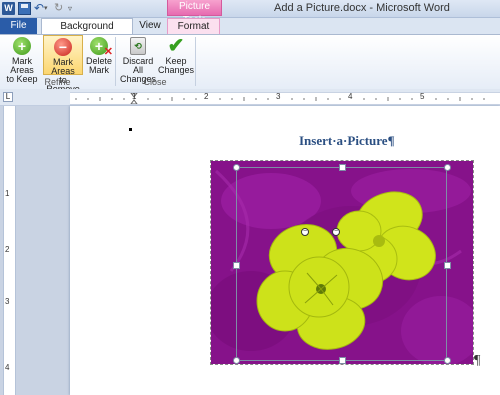 Image resolution: width=500 pixels, height=395 pixels. Describe the element at coordinates (477, 360) in the screenshot. I see `paragraph-end-mark: ¶` at that location.